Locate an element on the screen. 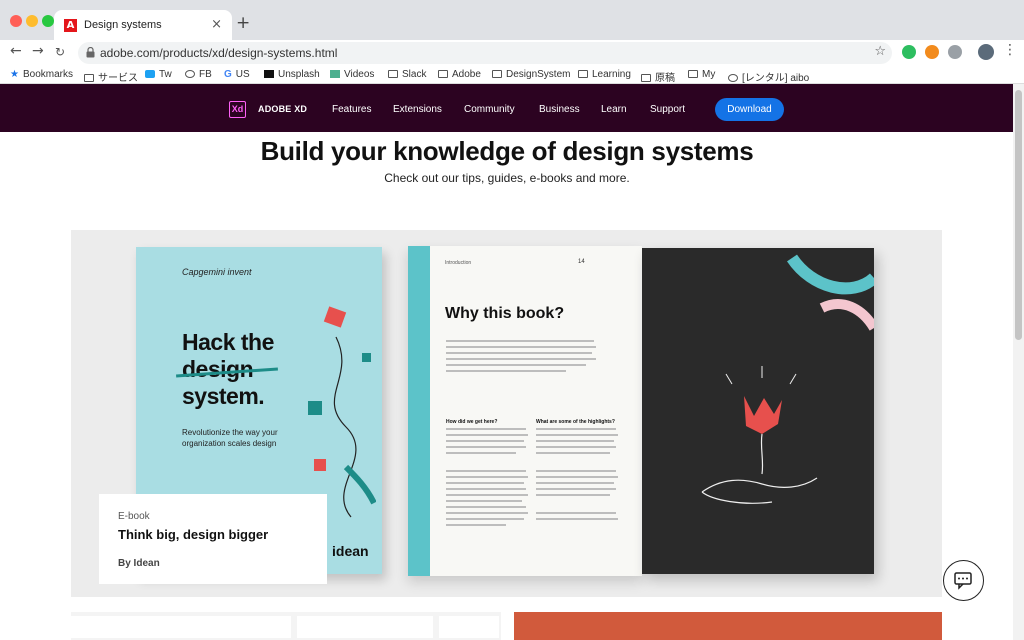  forward-button: → is located at coordinates (38, 51).